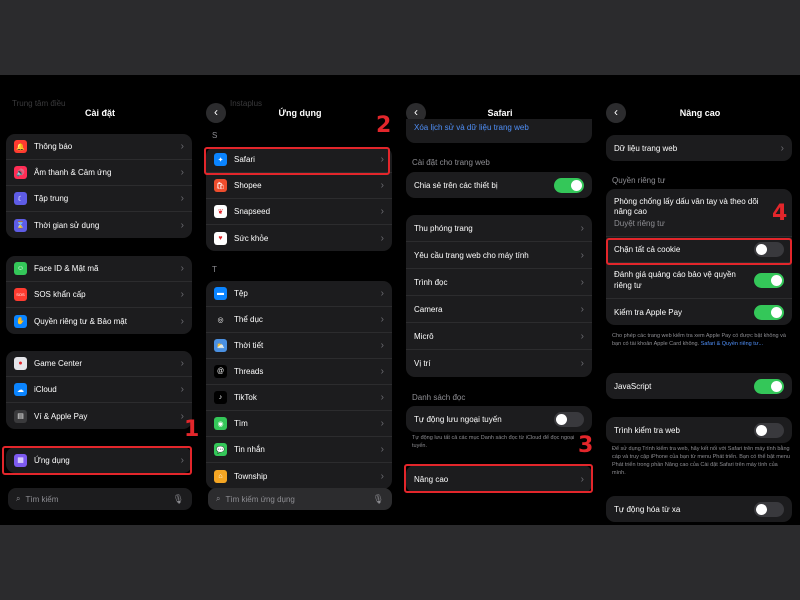 This screenshot has height=600, width=800. I want to click on list-item: 🔔 Thông báo ›, so click(99, 147).